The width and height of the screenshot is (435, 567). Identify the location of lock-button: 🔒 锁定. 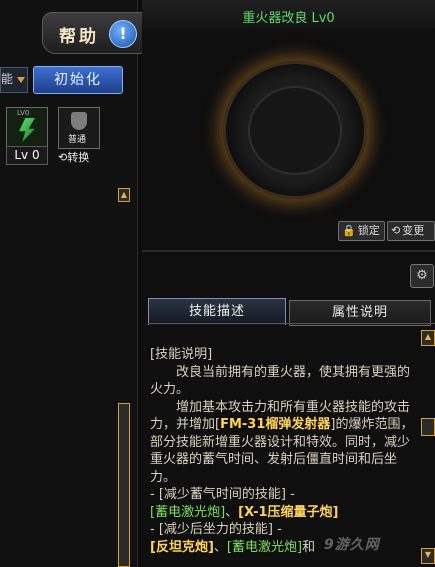
(361, 231).